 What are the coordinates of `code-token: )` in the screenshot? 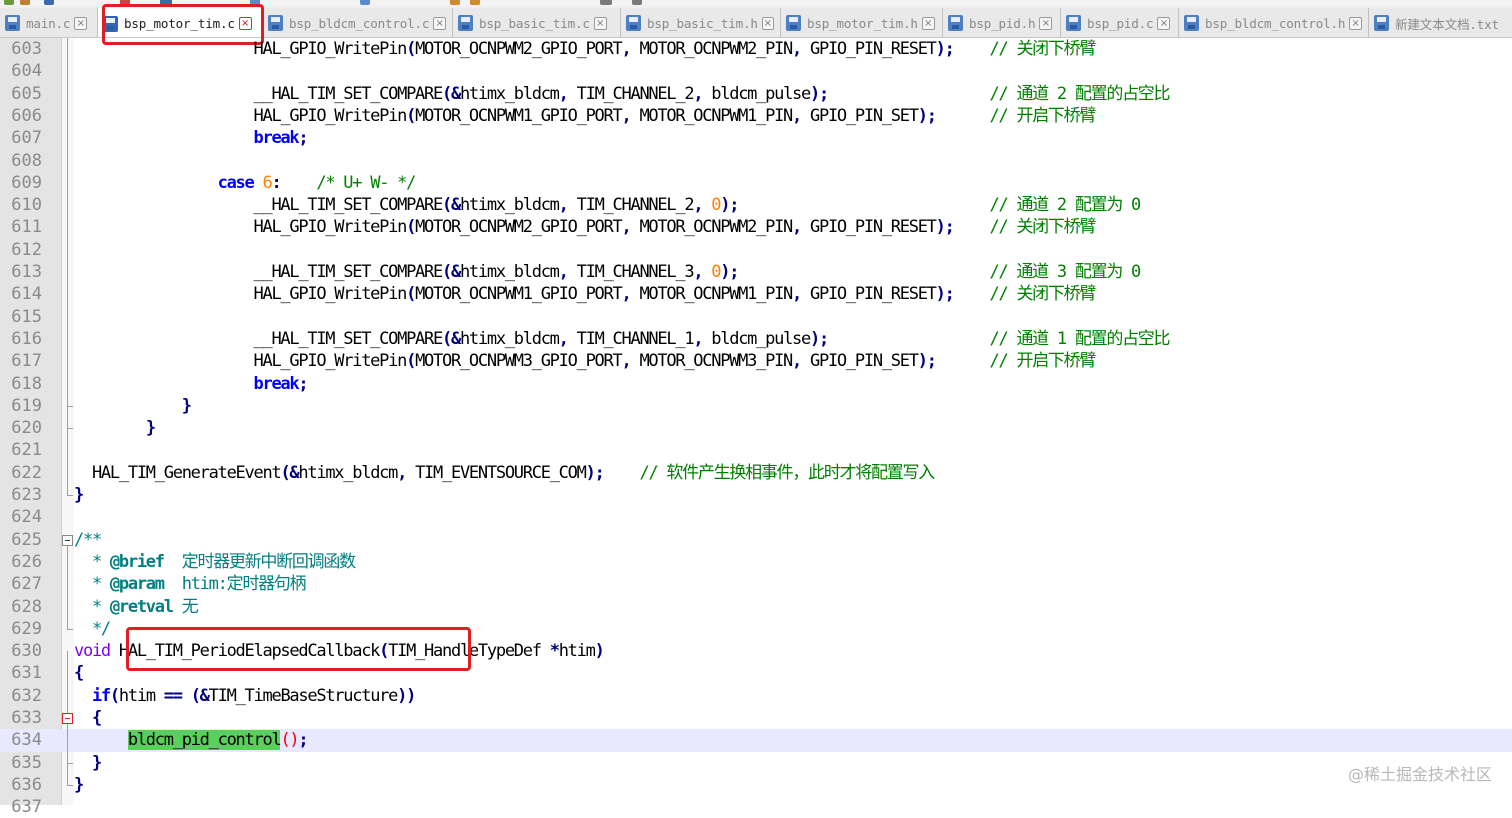 It's located at (599, 651).